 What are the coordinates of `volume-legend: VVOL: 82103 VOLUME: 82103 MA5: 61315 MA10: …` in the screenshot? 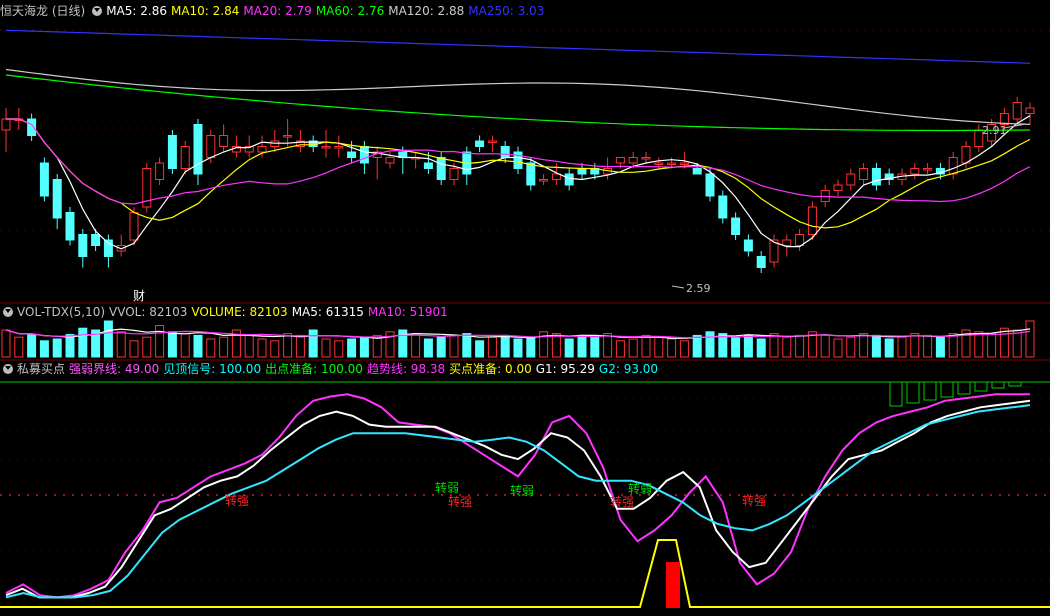 It's located at (280, 312).